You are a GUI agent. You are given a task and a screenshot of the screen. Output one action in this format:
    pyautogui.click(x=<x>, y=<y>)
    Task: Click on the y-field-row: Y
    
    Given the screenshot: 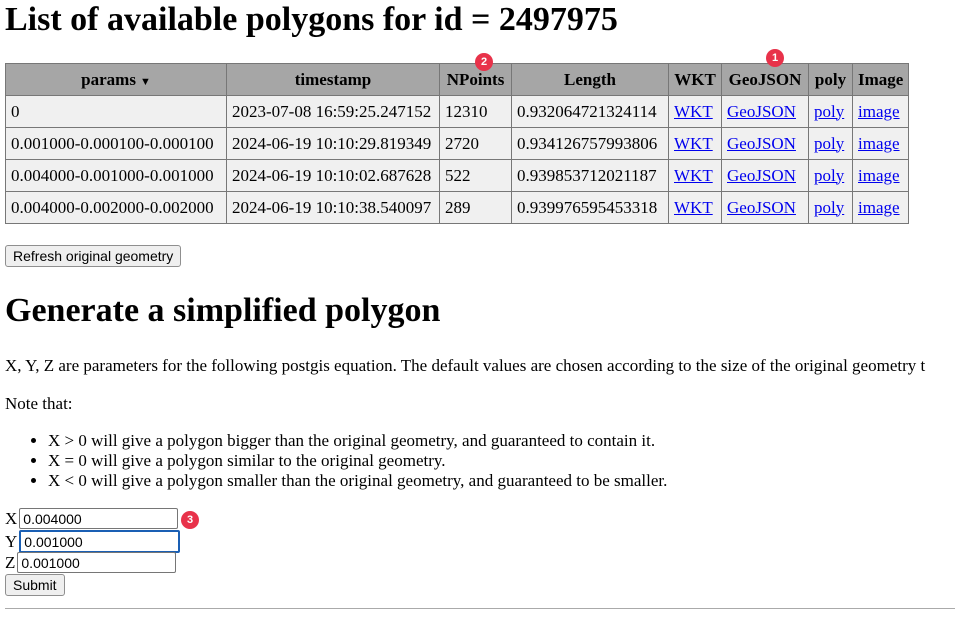 What is the action you would take?
    pyautogui.click(x=93, y=541)
    